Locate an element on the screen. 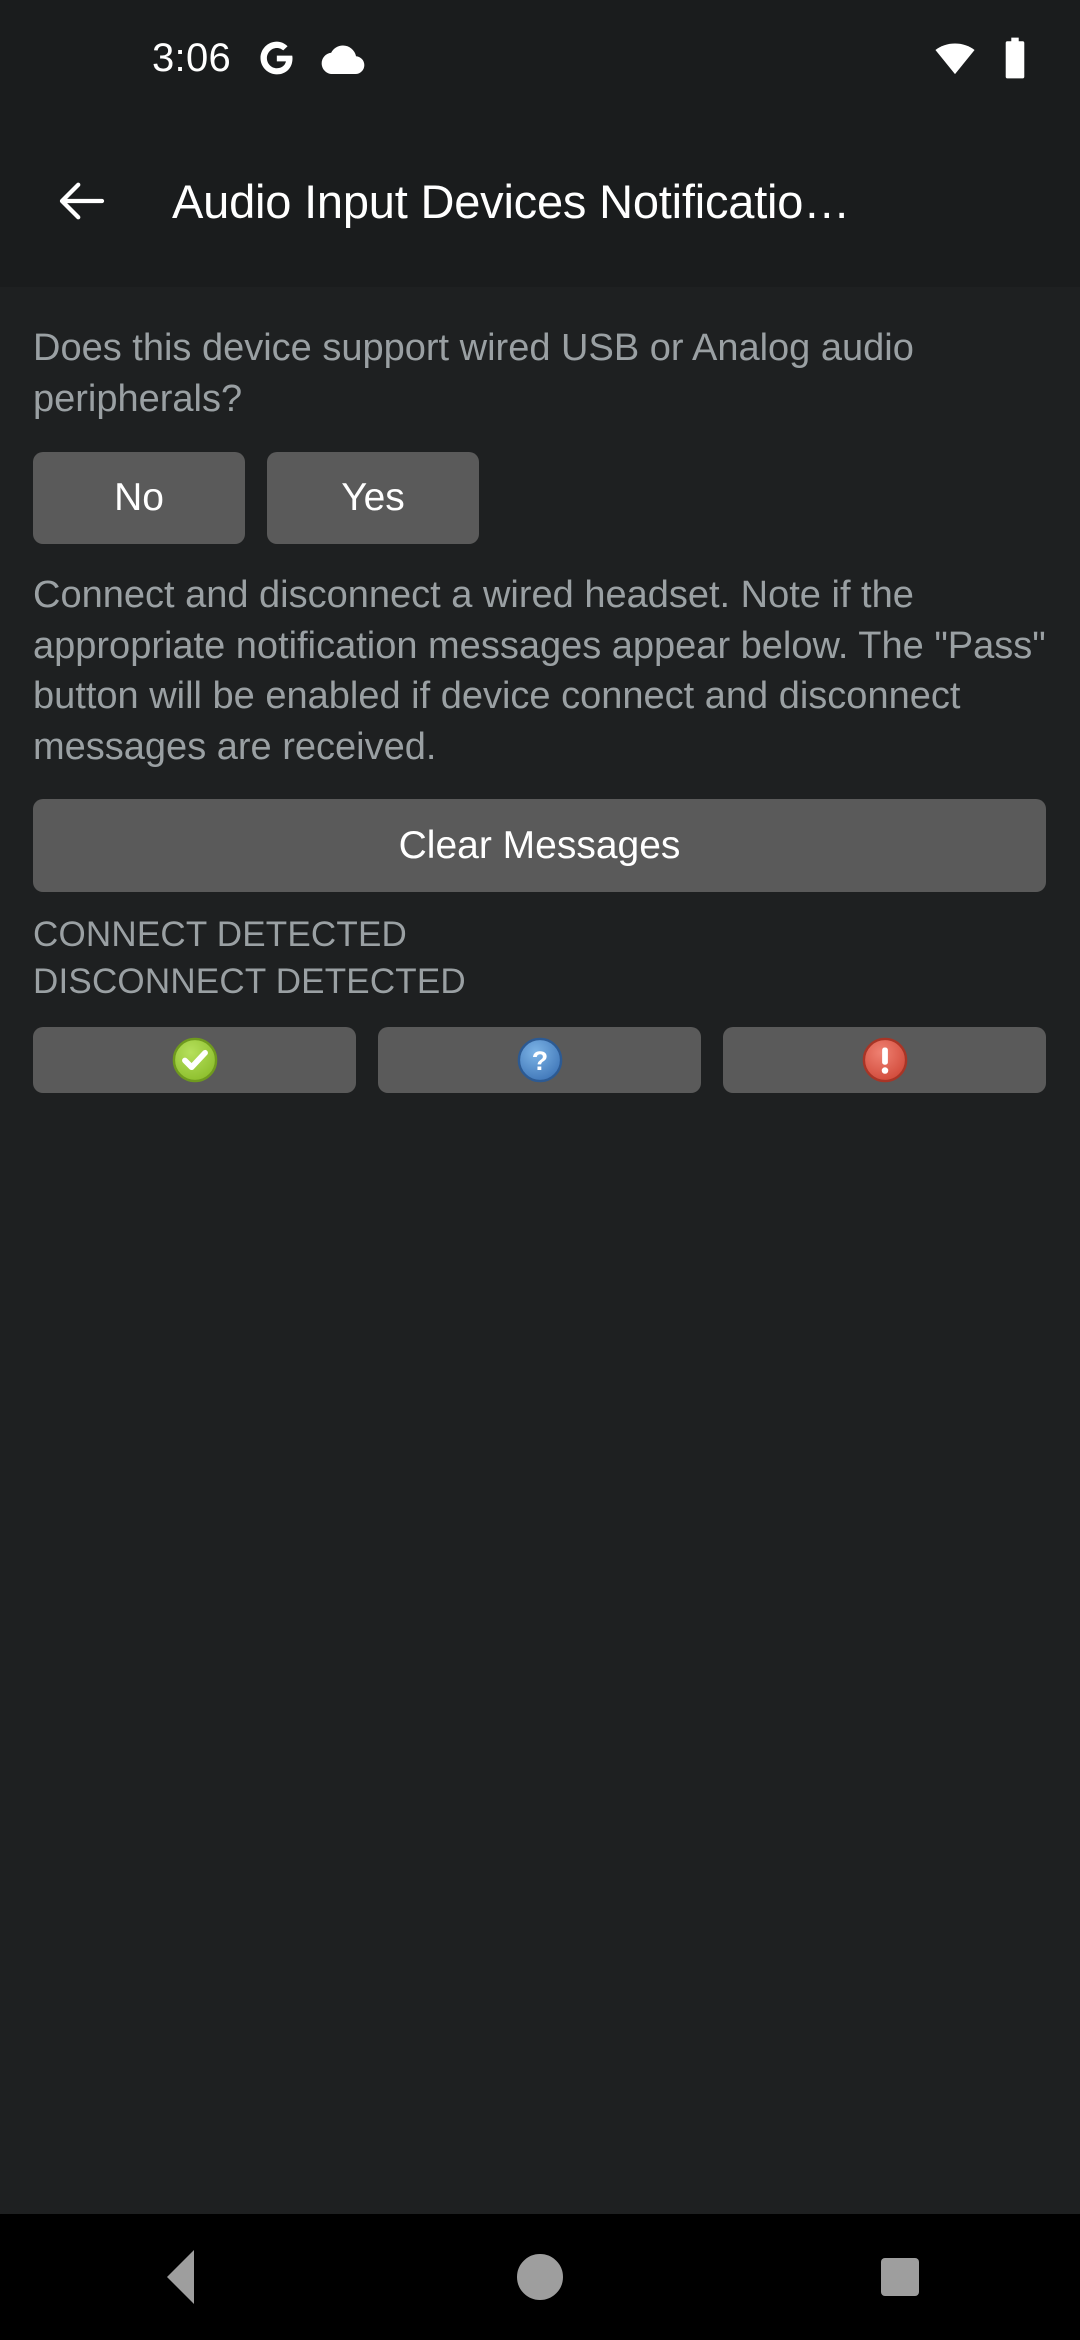 The height and width of the screenshot is (2340, 1080). pass-button is located at coordinates (194, 1060).